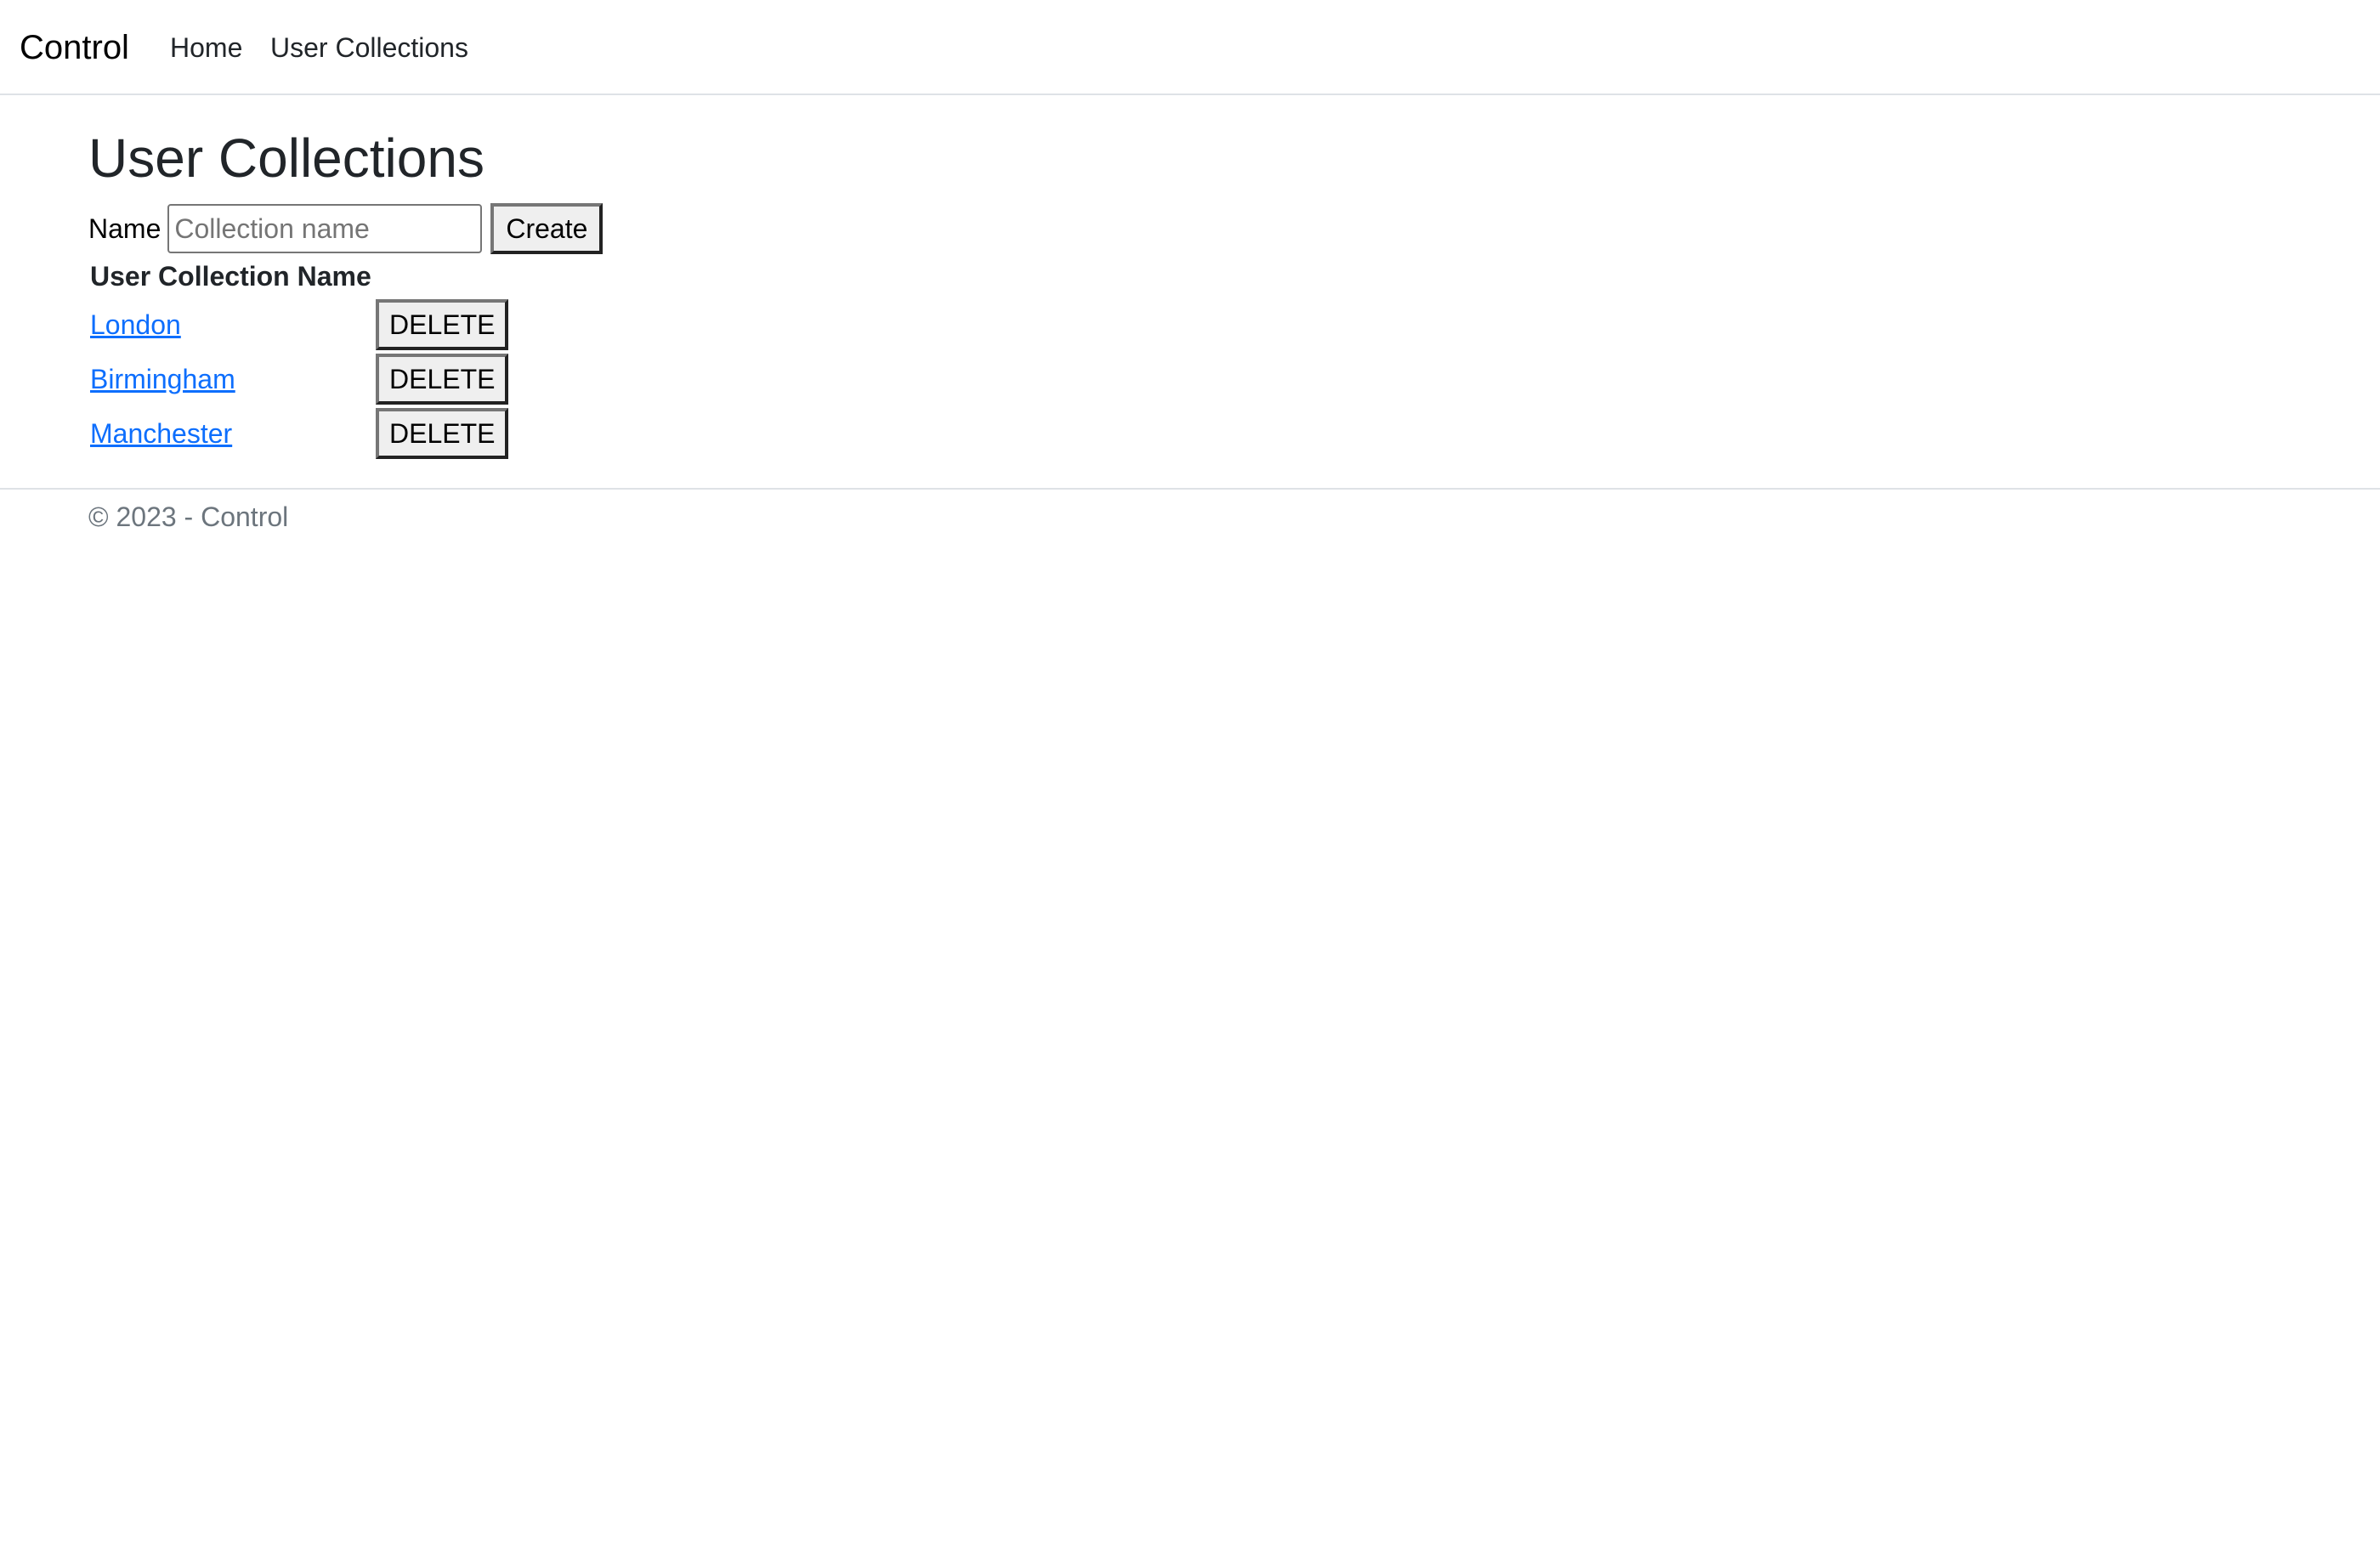 This screenshot has width=2380, height=1564. I want to click on column-header-name: User Collection Name, so click(230, 276).